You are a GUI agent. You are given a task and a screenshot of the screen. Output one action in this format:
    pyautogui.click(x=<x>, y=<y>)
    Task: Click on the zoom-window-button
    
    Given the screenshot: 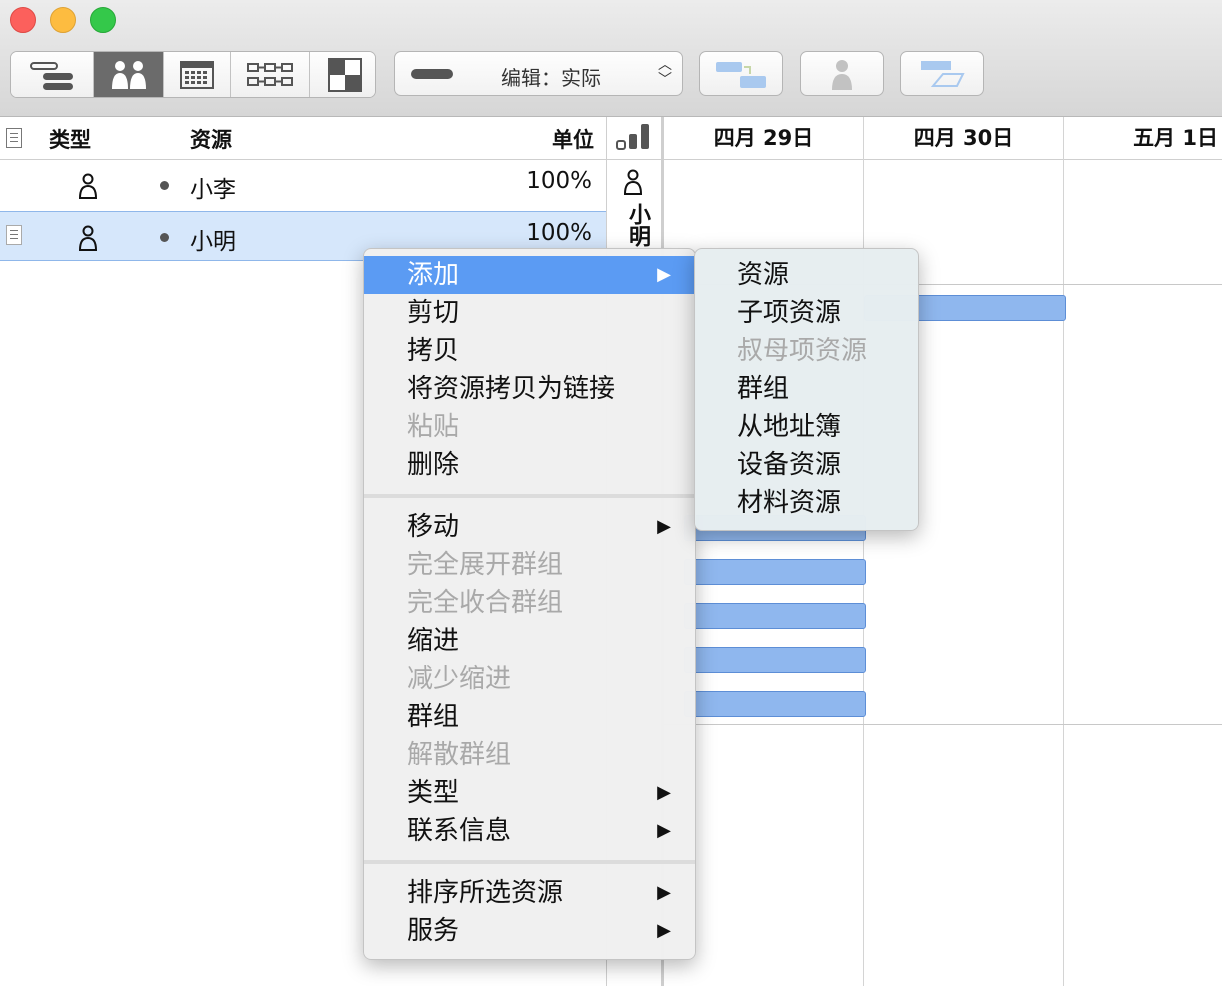 What is the action you would take?
    pyautogui.click(x=103, y=20)
    